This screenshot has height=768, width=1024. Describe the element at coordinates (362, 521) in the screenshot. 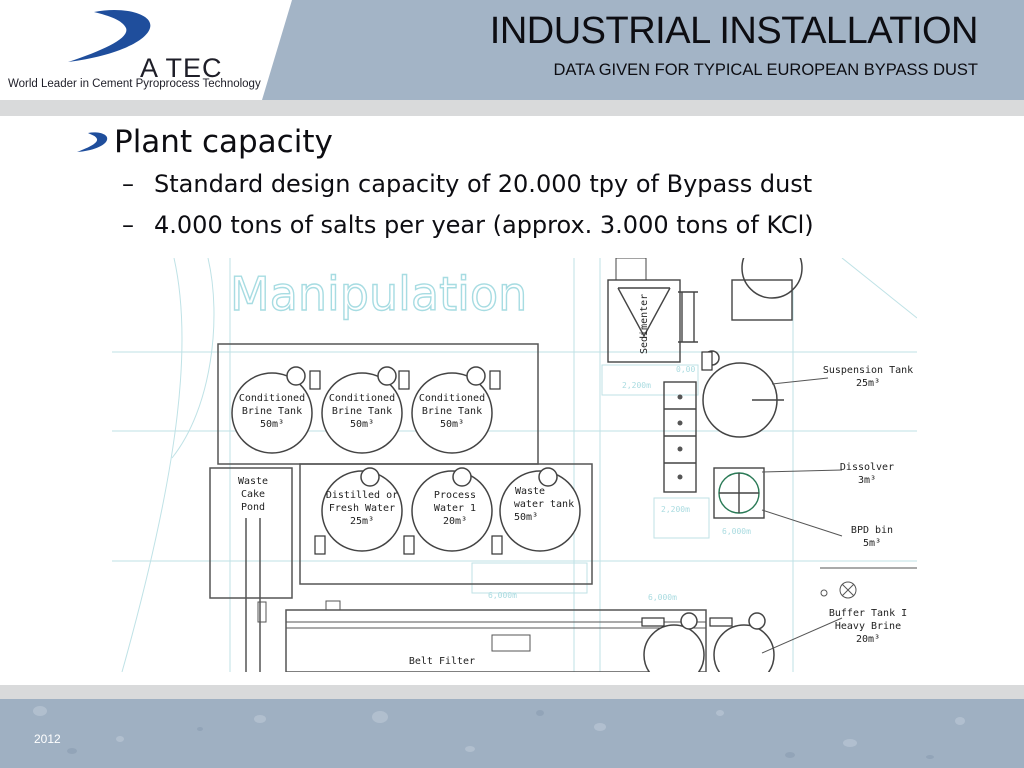

I see `tank-label: 25m³` at that location.